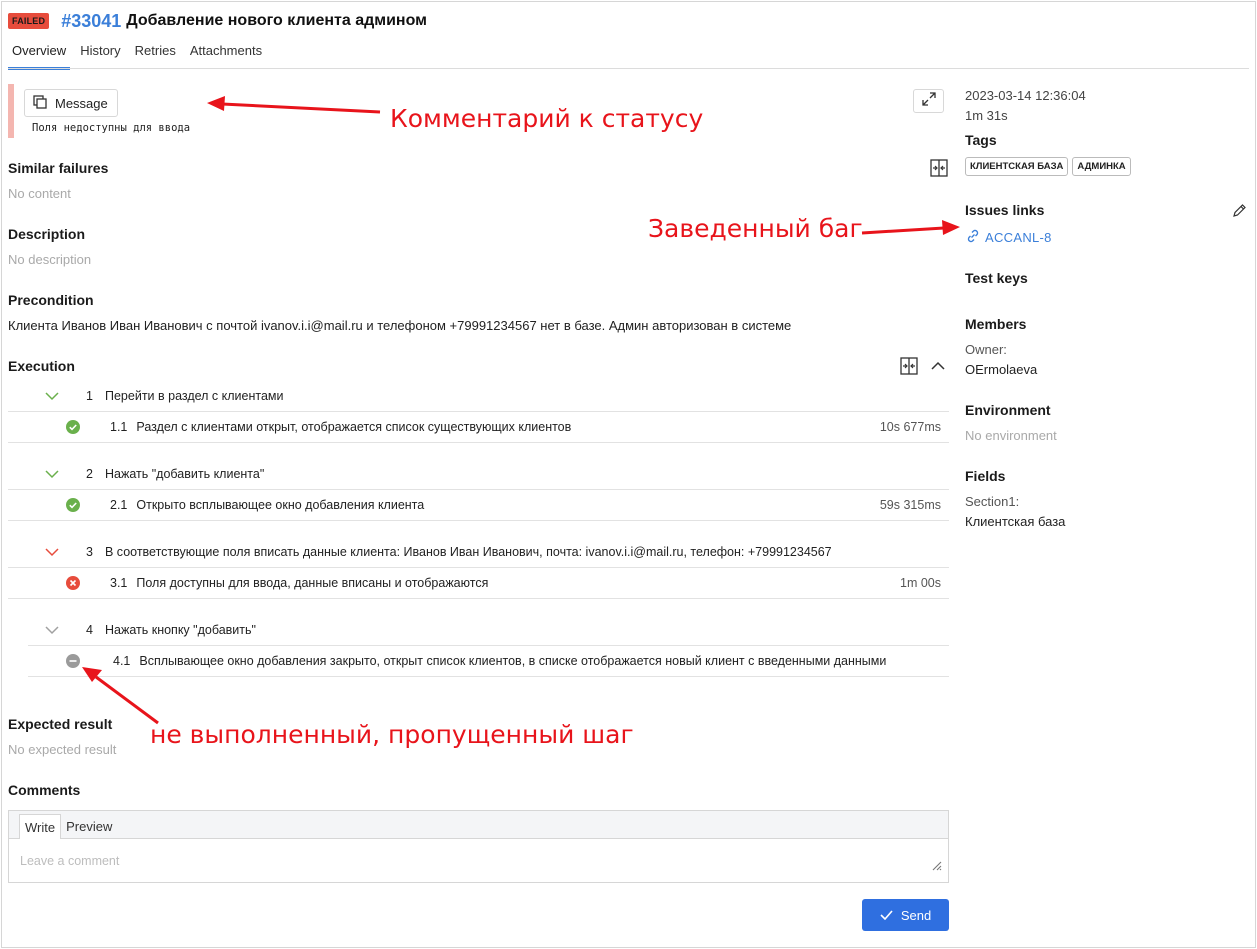  Describe the element at coordinates (903, 230) in the screenshot. I see `arrow-to-issue` at that location.